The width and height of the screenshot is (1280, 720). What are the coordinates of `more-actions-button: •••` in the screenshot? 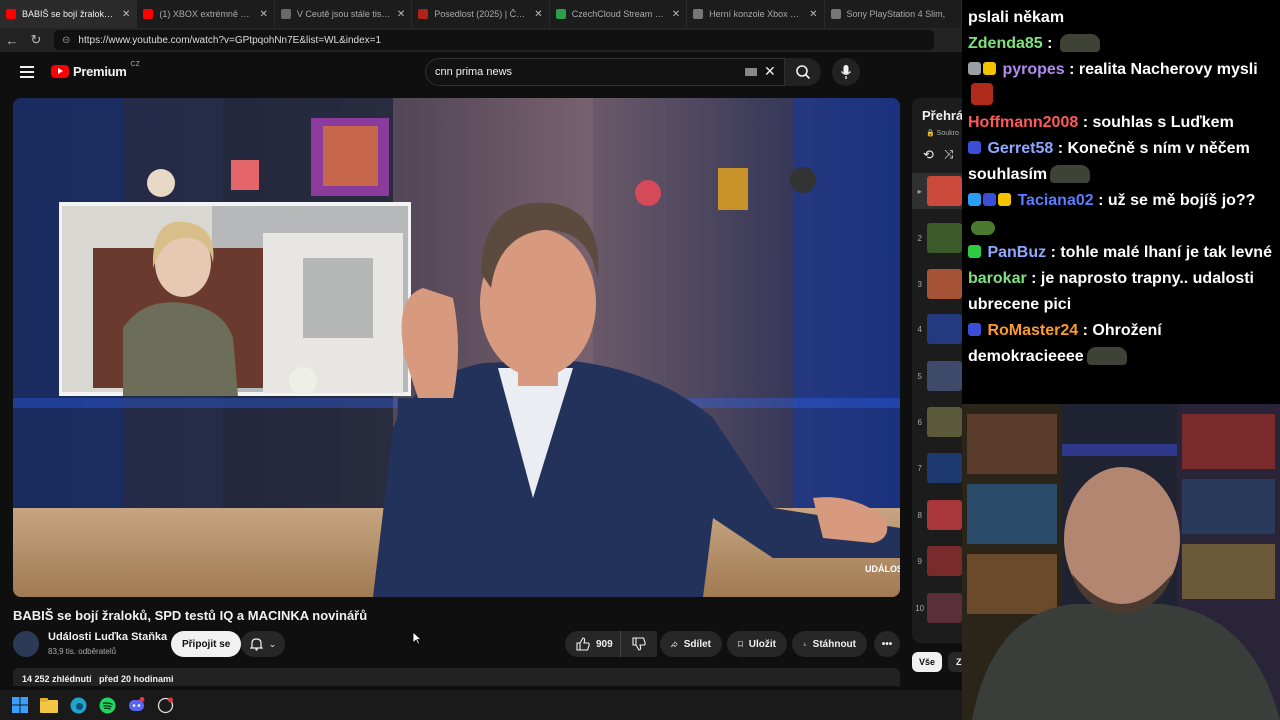 It's located at (887, 644).